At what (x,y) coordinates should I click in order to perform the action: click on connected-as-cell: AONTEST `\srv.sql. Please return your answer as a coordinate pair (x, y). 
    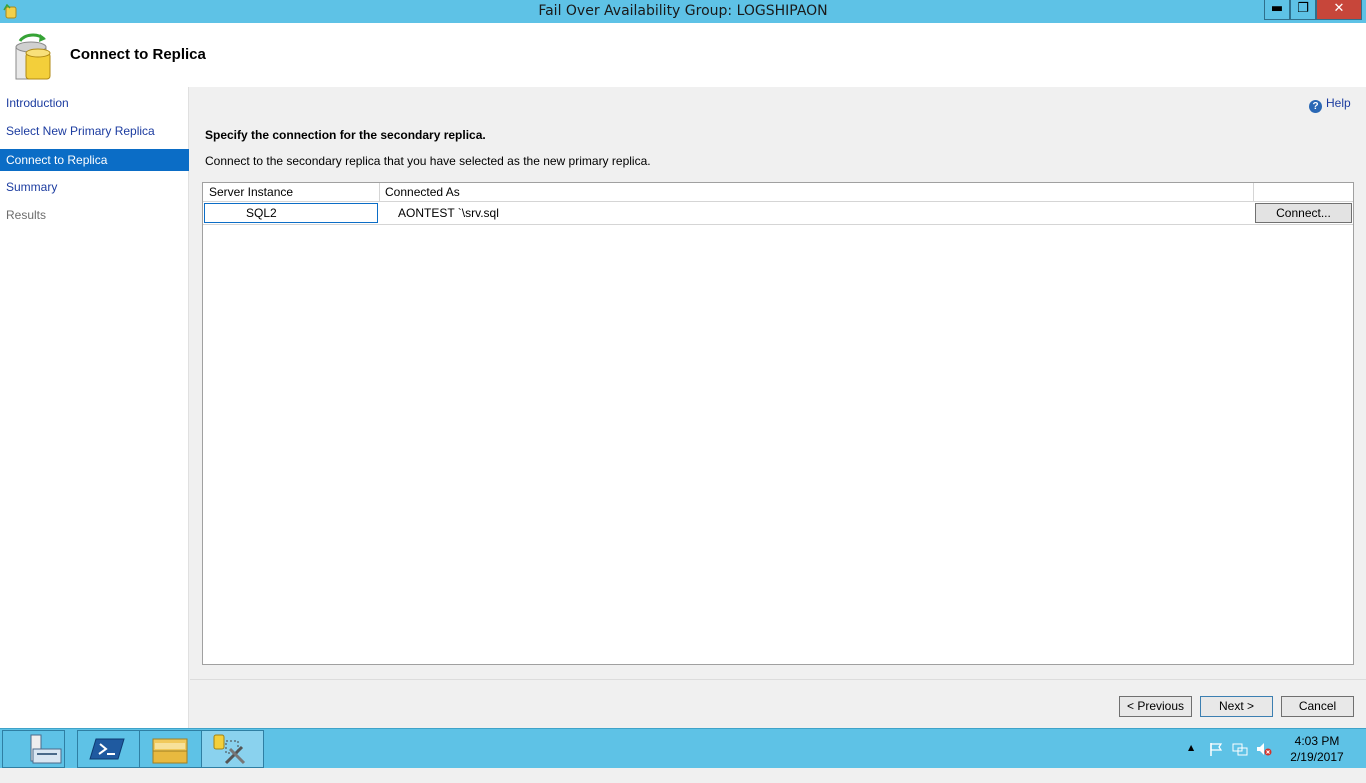
    Looking at the image, I should click on (448, 213).